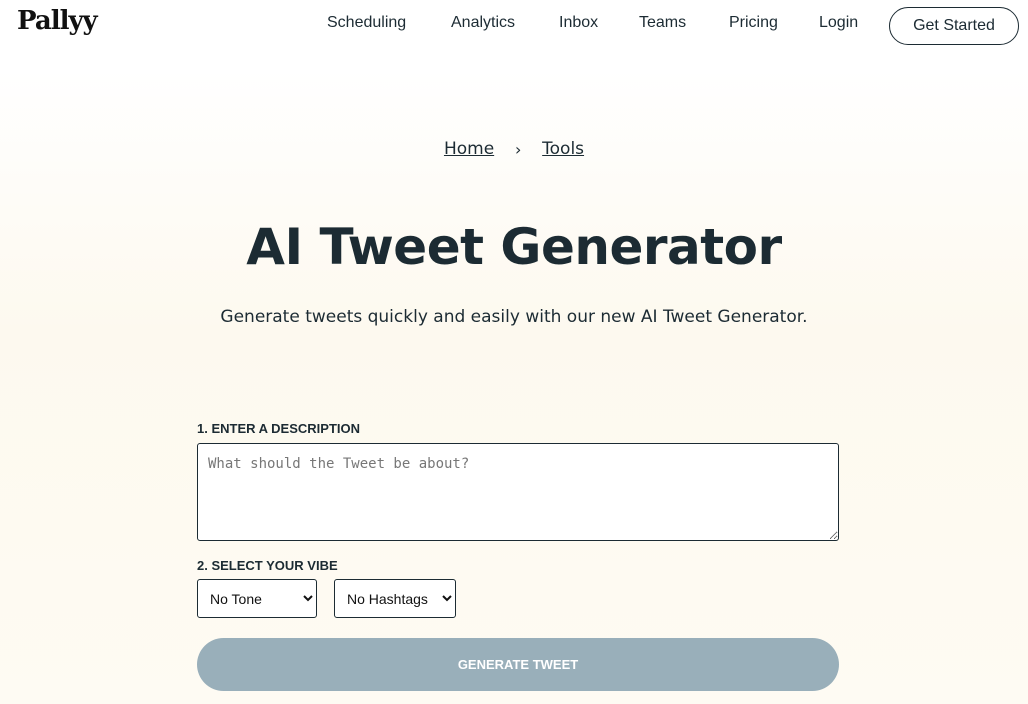 The height and width of the screenshot is (704, 1028). What do you see at coordinates (518, 149) in the screenshot?
I see `chevron-right-icon: ›` at bounding box center [518, 149].